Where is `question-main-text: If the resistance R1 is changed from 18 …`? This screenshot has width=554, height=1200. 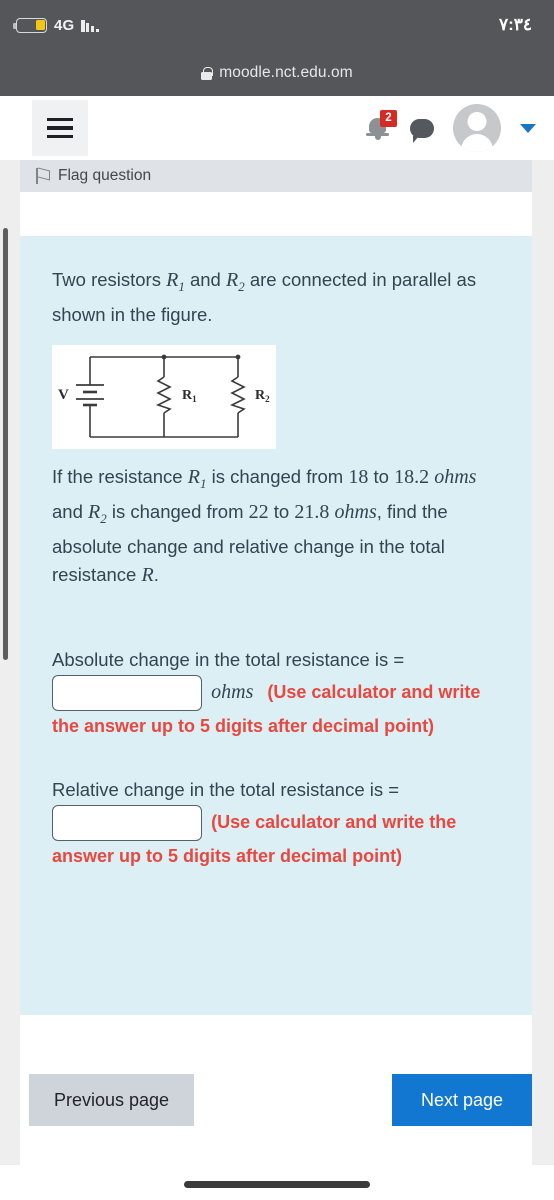 question-main-text: If the resistance R1 is changed from 18 … is located at coordinates (276, 526).